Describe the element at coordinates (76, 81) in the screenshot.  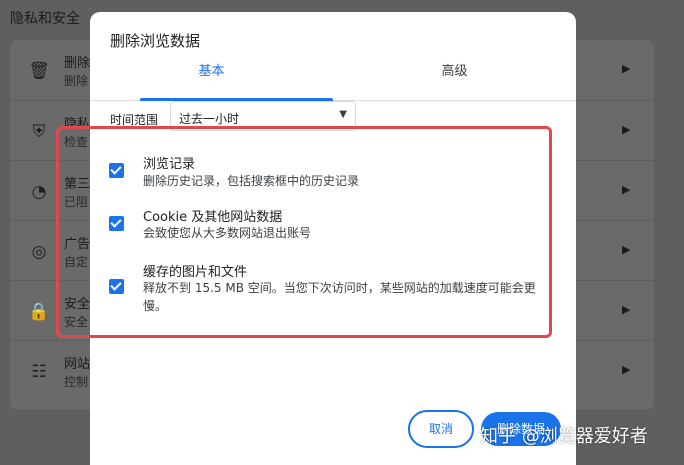
I see `row-desc: 删除` at that location.